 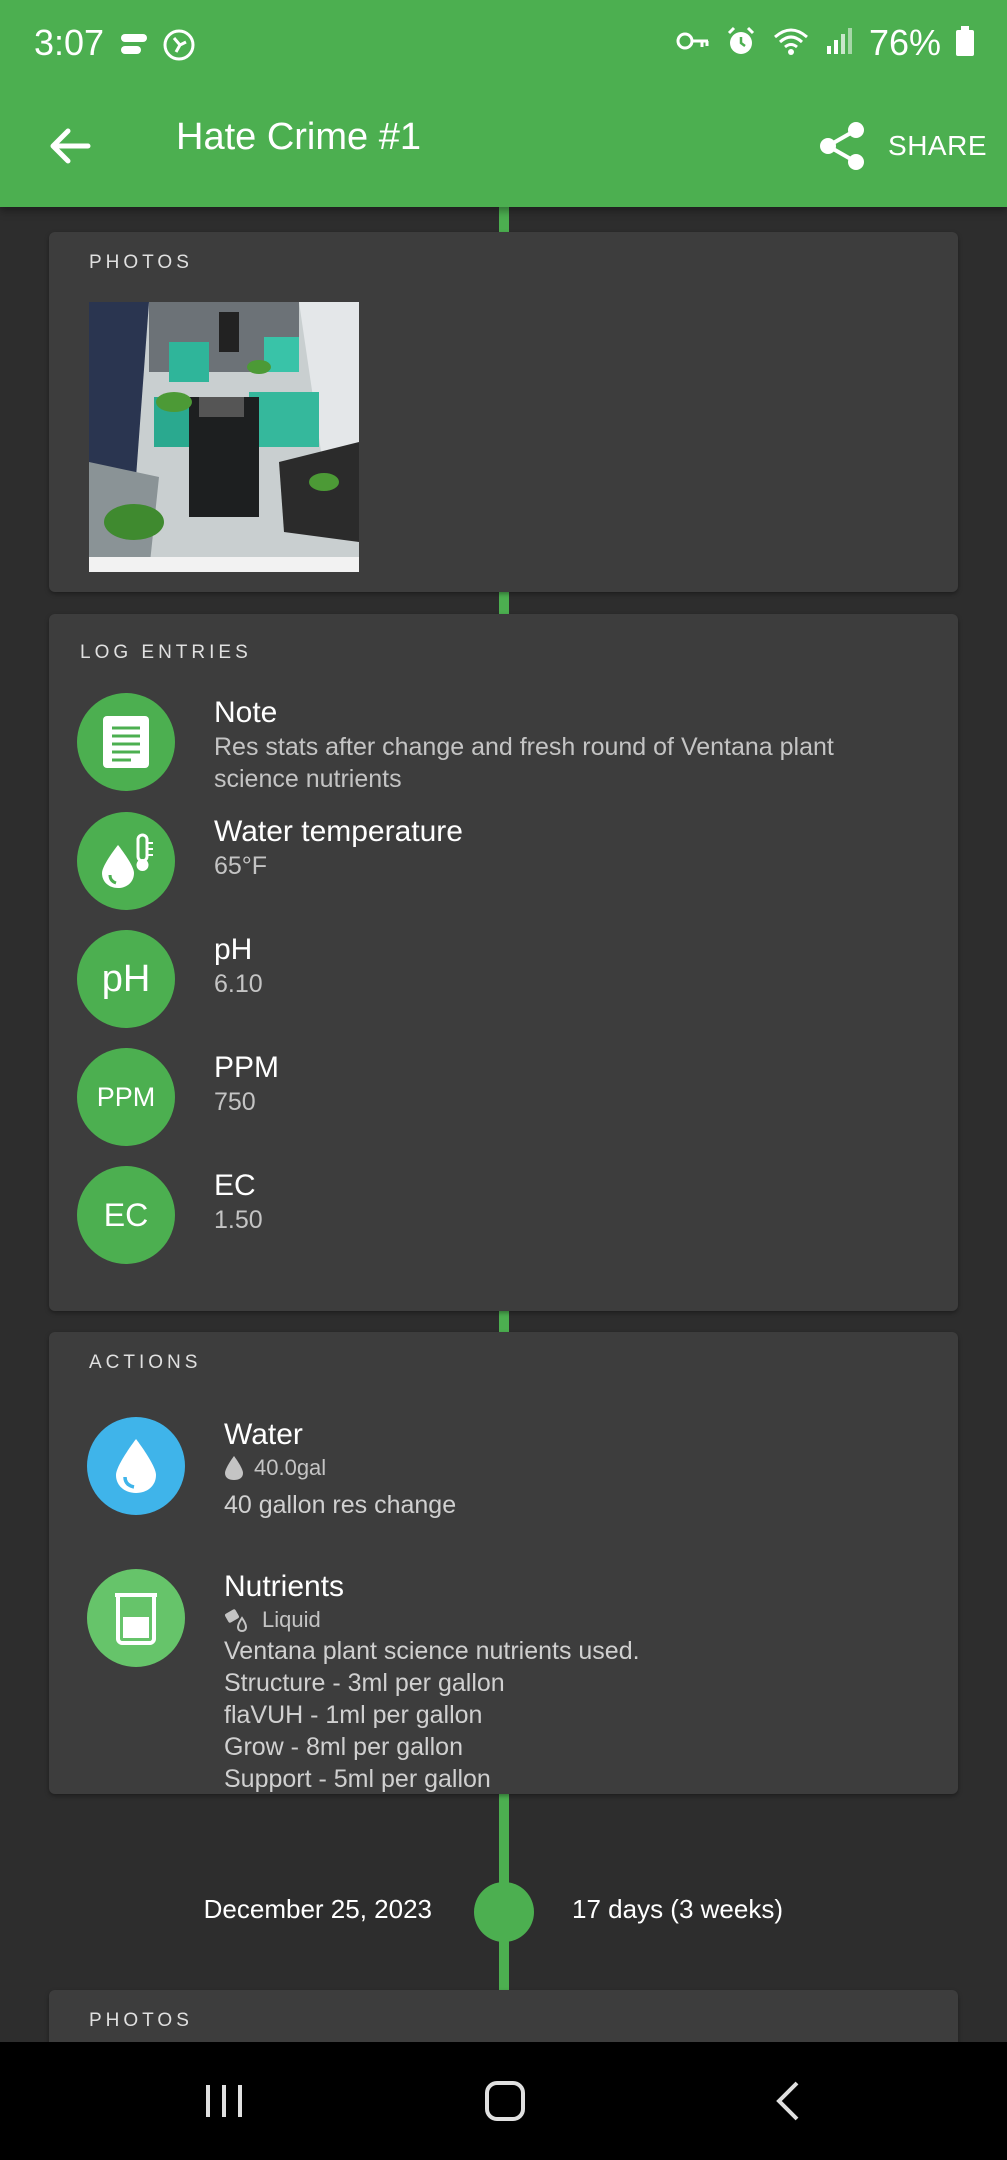 I want to click on ppm-icon: PPM, so click(x=126, y=1097).